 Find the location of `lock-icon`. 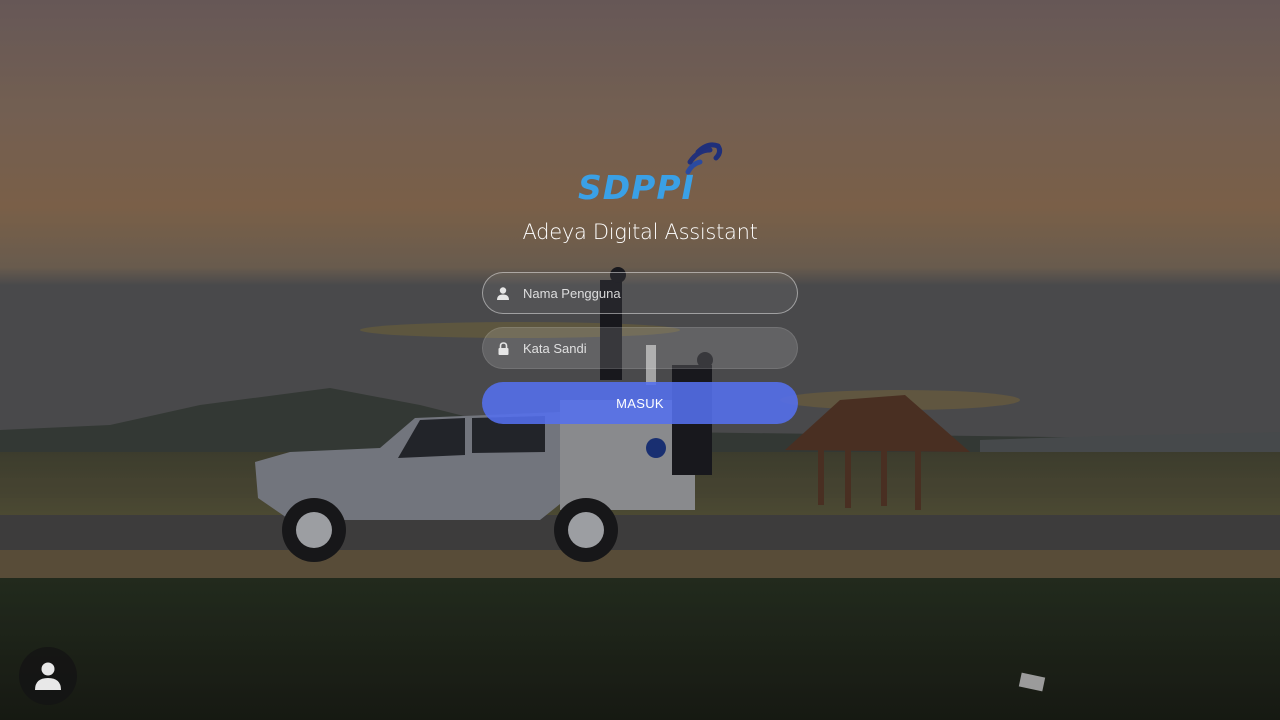

lock-icon is located at coordinates (503, 348).